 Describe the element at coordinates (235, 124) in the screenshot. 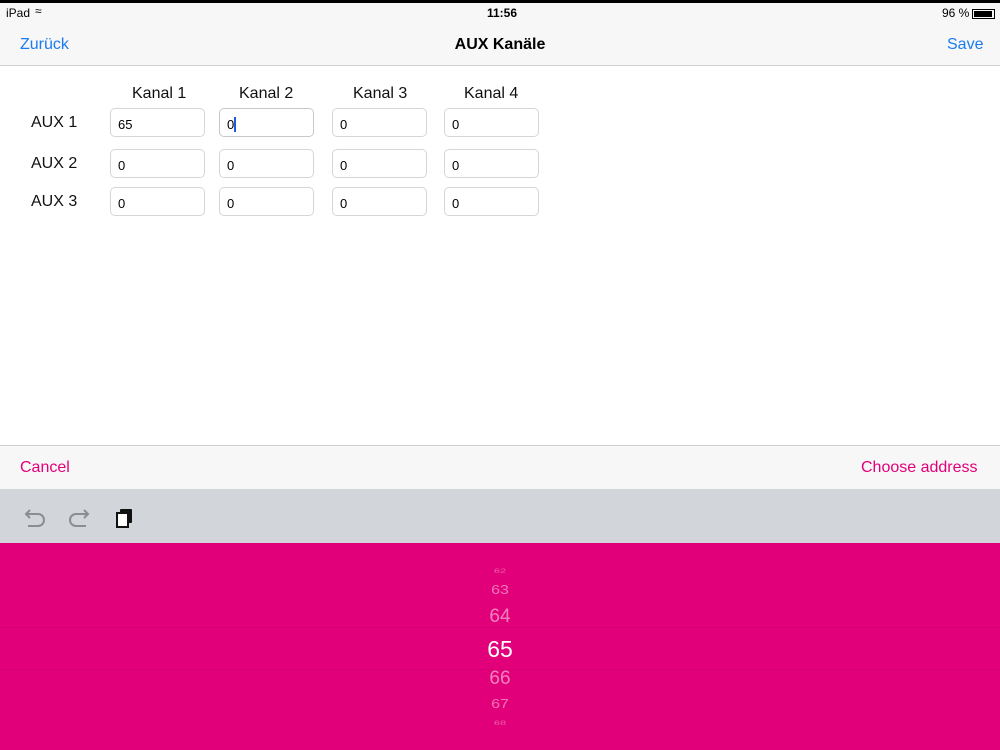

I see `text-cursor` at that location.